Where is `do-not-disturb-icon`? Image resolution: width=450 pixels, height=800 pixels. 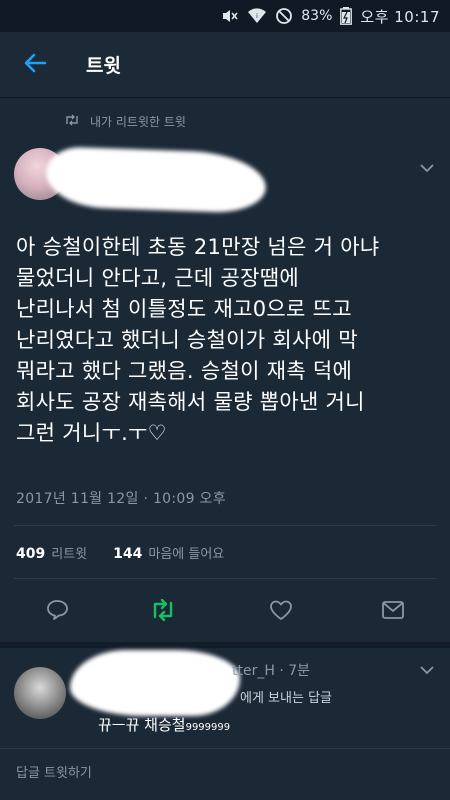
do-not-disturb-icon is located at coordinates (284, 16).